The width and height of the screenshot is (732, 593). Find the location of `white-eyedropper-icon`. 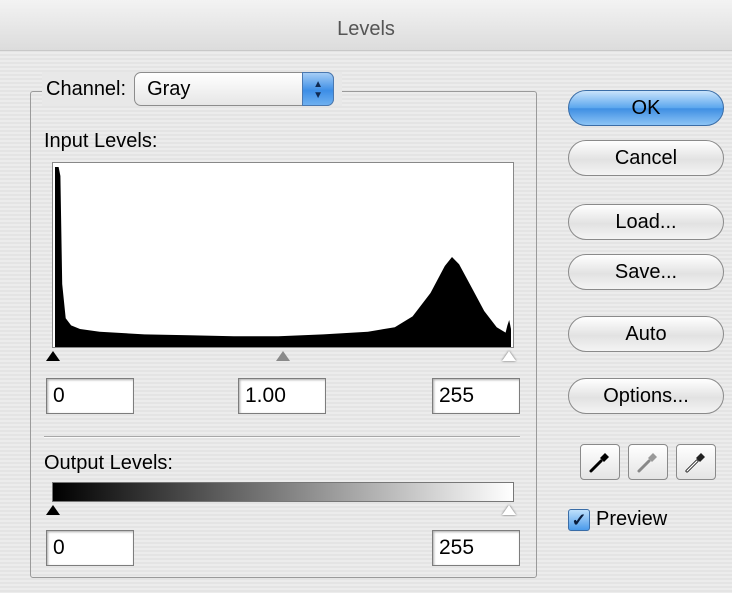

white-eyedropper-icon is located at coordinates (695, 463).